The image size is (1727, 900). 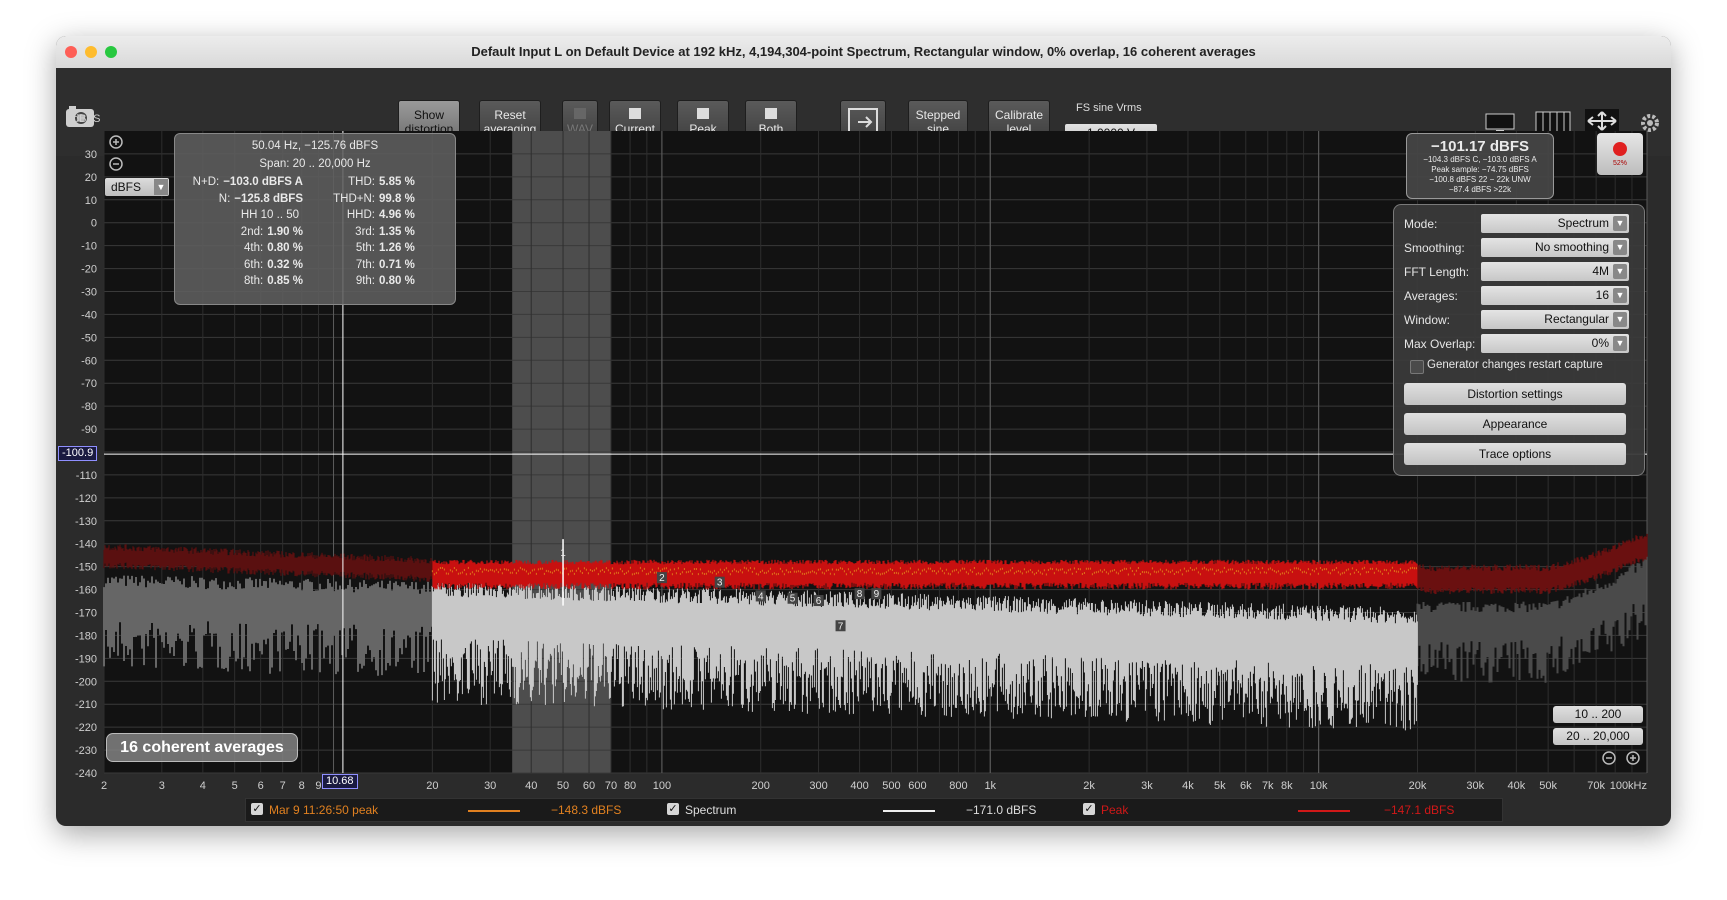 I want to click on info-left-value: −103.0 dBFS A, so click(x=263, y=182).